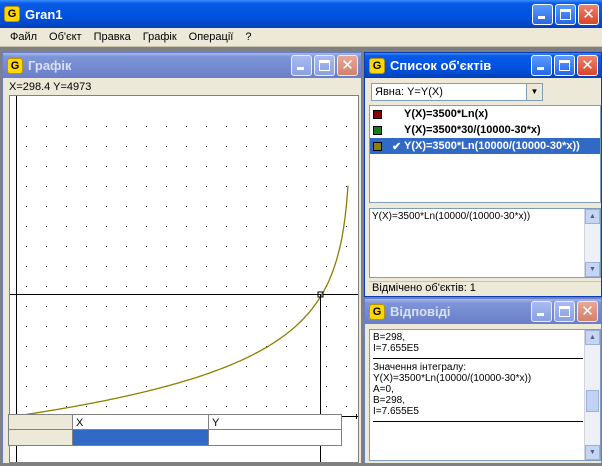 Image resolution: width=602 pixels, height=466 pixels. Describe the element at coordinates (452, 378) in the screenshot. I see `answer-line: Y(X)=3500*Ln(10000/(10000-30*x))` at that location.